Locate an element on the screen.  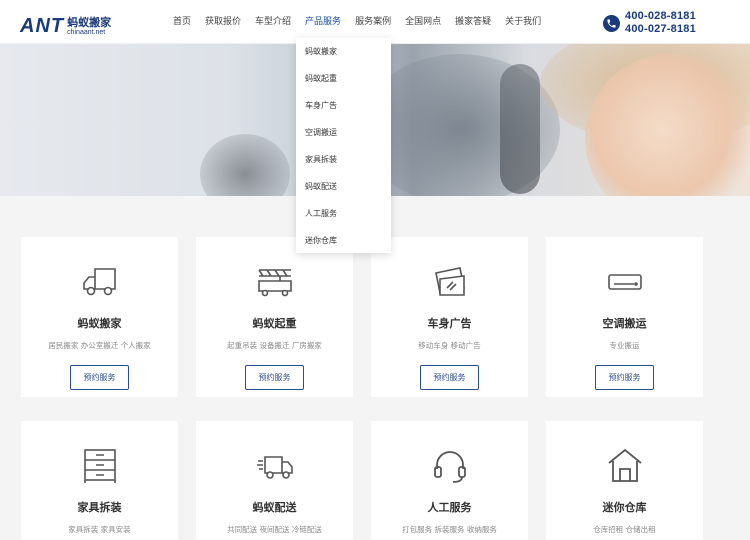
air-conditioner-icon is located at coordinates (625, 282).